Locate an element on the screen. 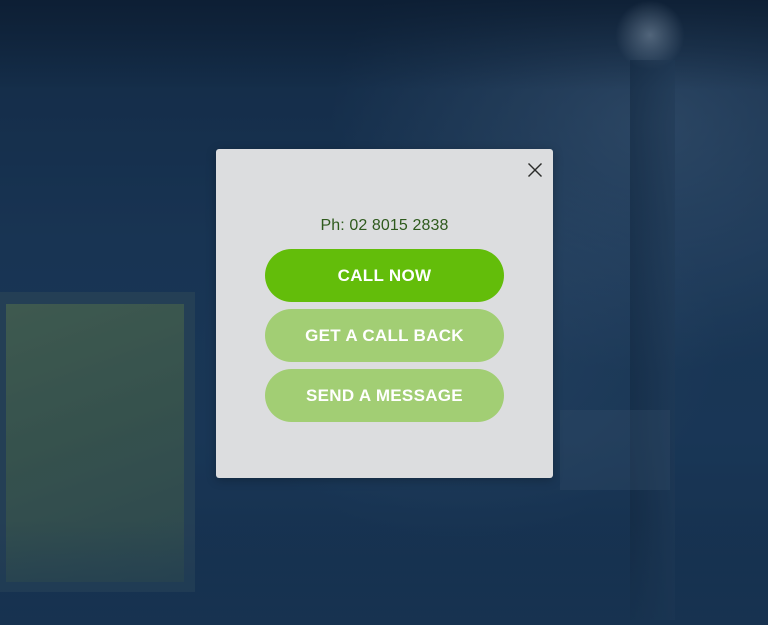 The width and height of the screenshot is (768, 625). close-icon is located at coordinates (535, 170).